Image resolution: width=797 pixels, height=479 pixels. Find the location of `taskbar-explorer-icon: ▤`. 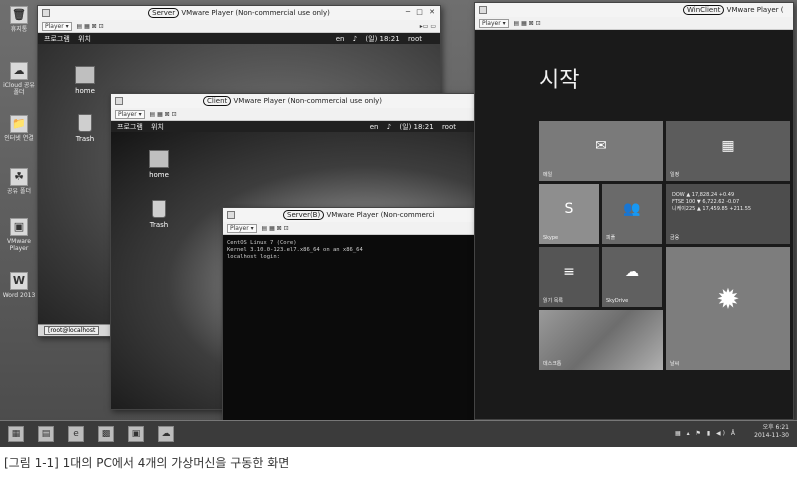

taskbar-explorer-icon: ▤ is located at coordinates (46, 434).